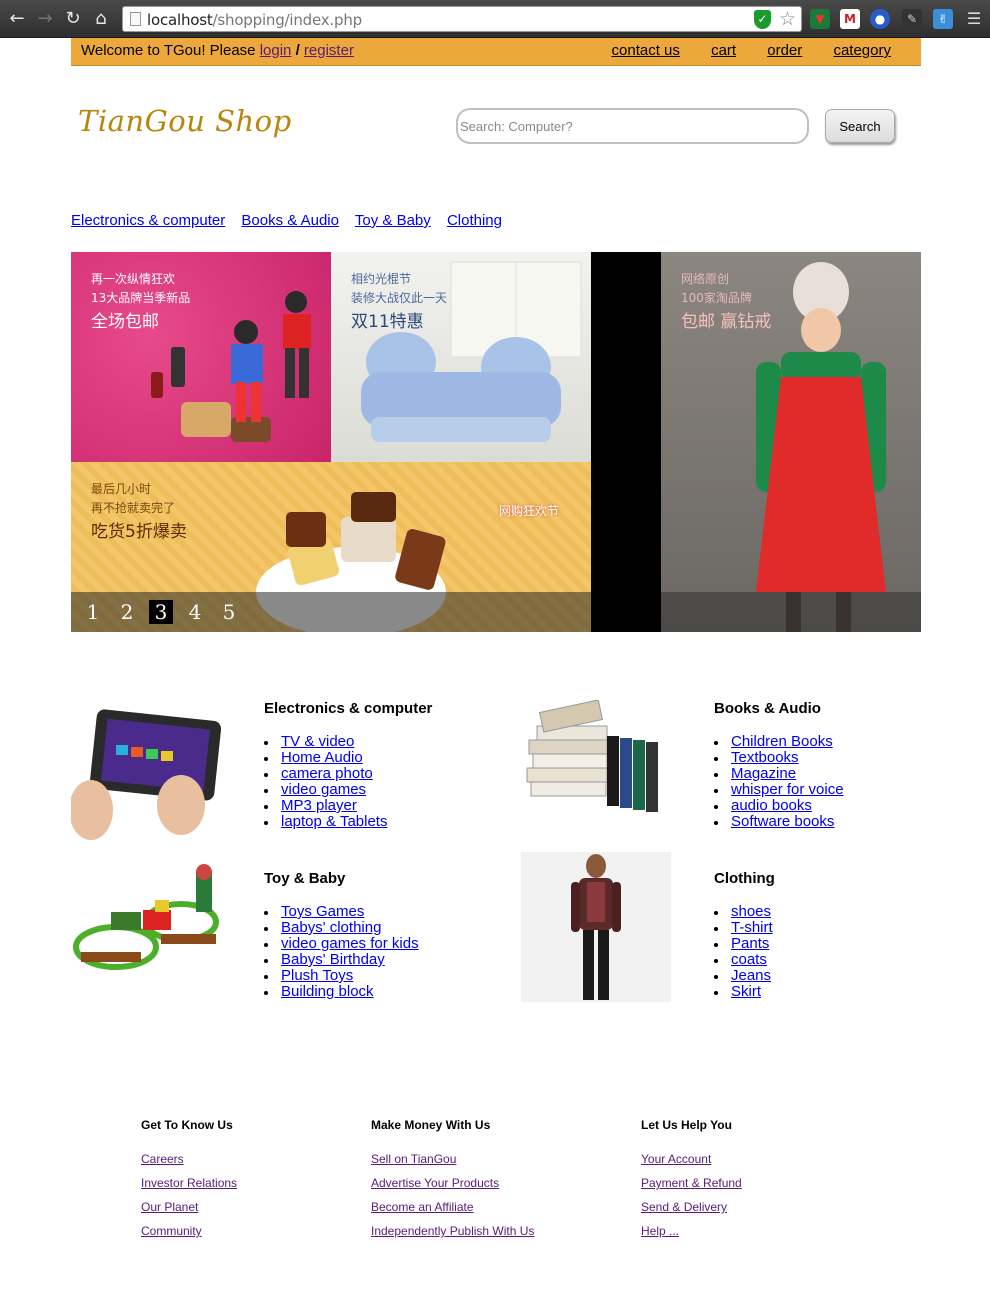 This screenshot has width=990, height=1291. I want to click on slide-4-button: 4, so click(195, 612).